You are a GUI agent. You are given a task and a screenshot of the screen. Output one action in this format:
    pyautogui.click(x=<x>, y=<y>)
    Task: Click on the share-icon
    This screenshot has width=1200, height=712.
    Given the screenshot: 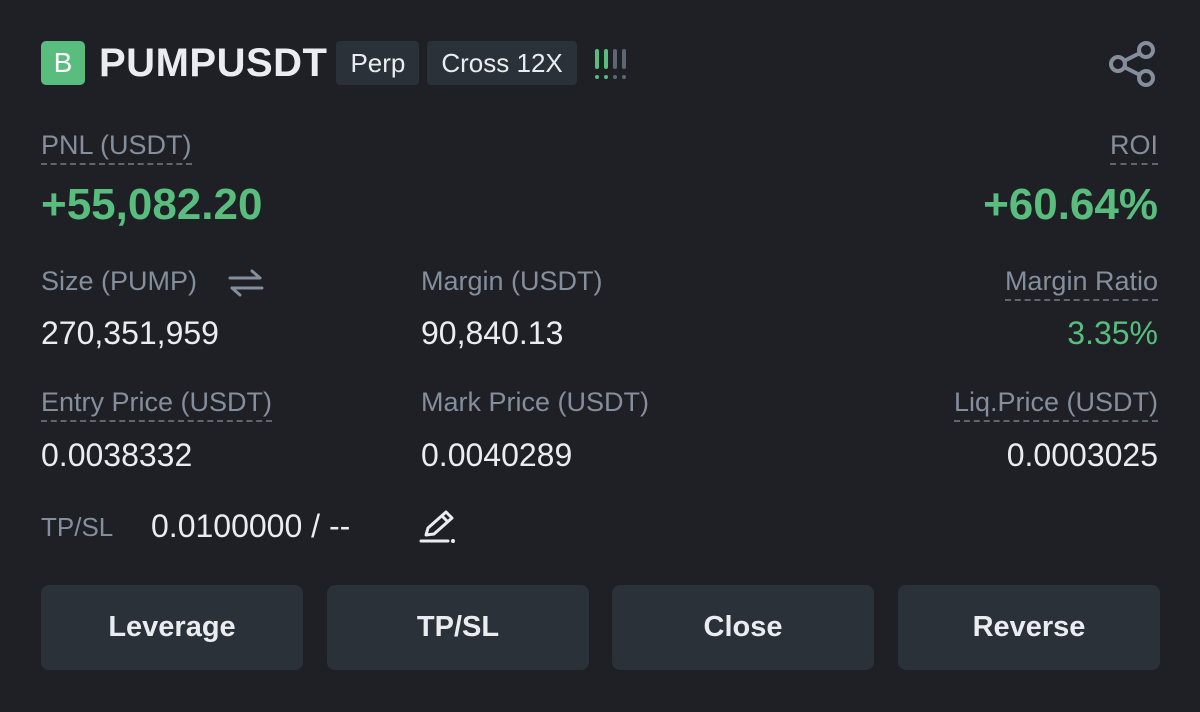 What is the action you would take?
    pyautogui.click(x=1133, y=64)
    